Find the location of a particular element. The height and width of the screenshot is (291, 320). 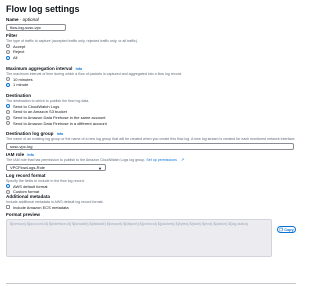

caret-down-icon: ▼ is located at coordinates (100, 168).